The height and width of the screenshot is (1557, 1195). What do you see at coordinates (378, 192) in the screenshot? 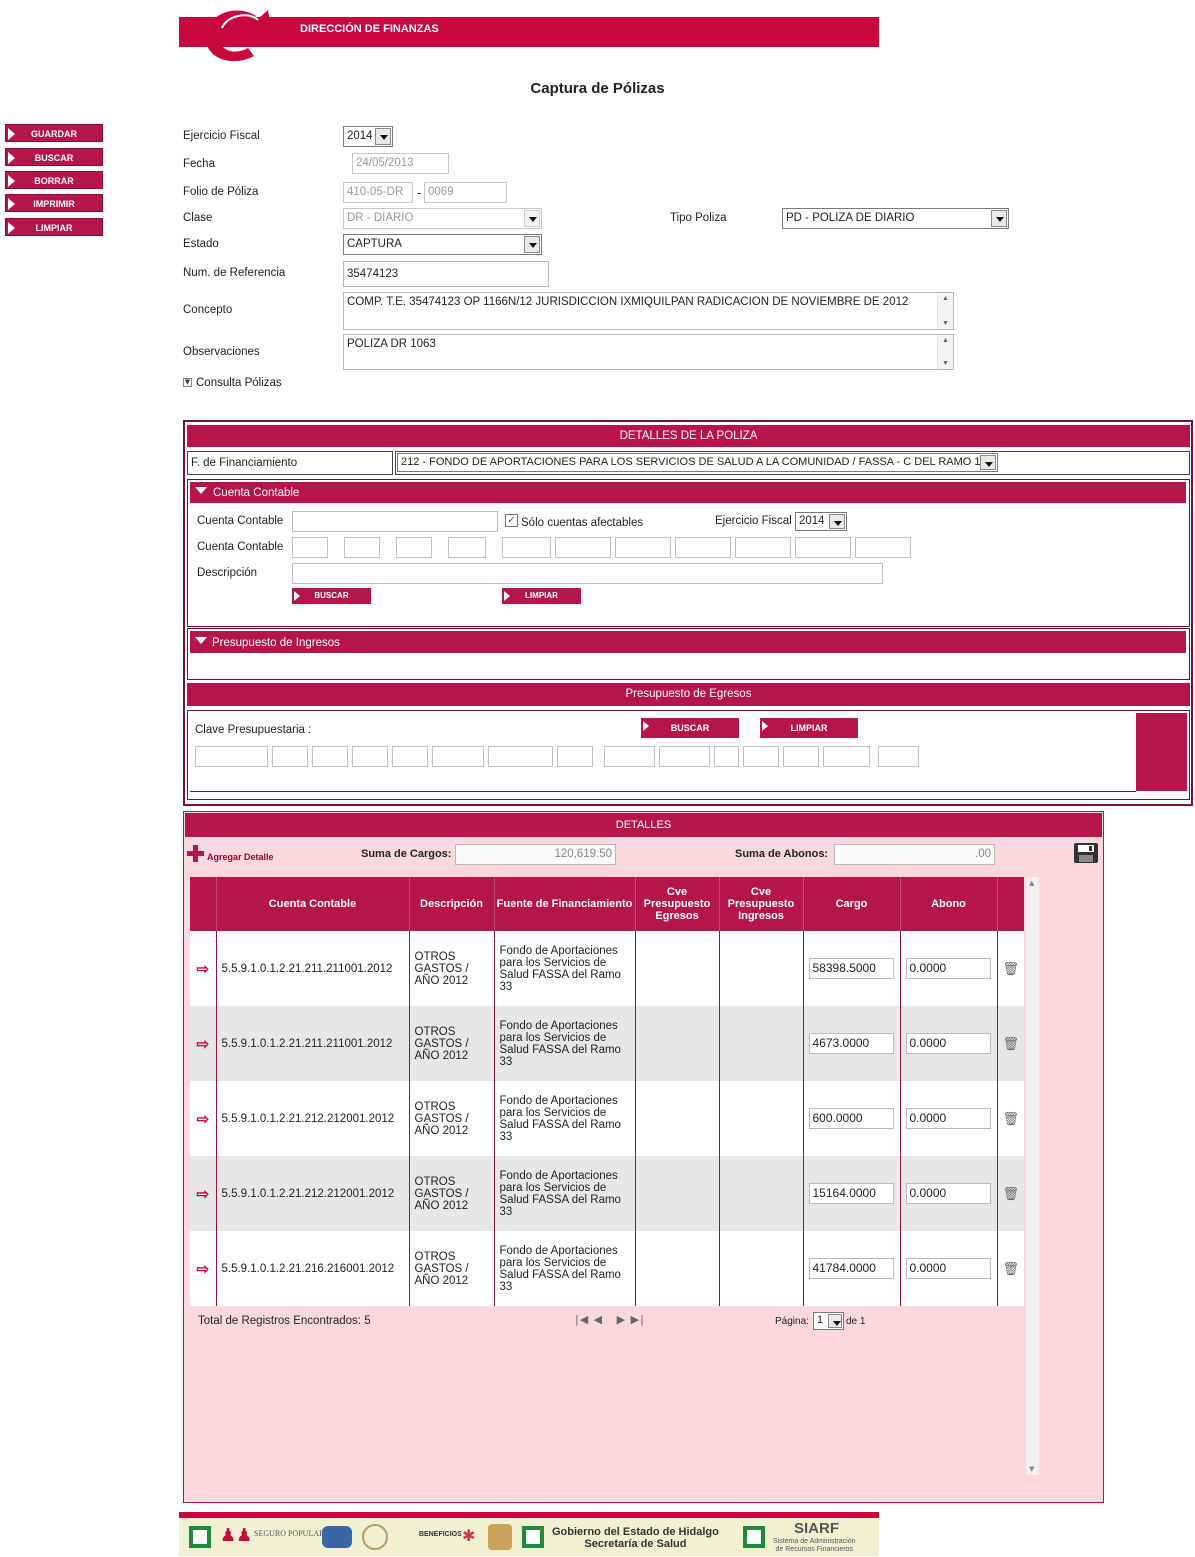
I see `folio-prefix-input: 410-05-DR` at bounding box center [378, 192].